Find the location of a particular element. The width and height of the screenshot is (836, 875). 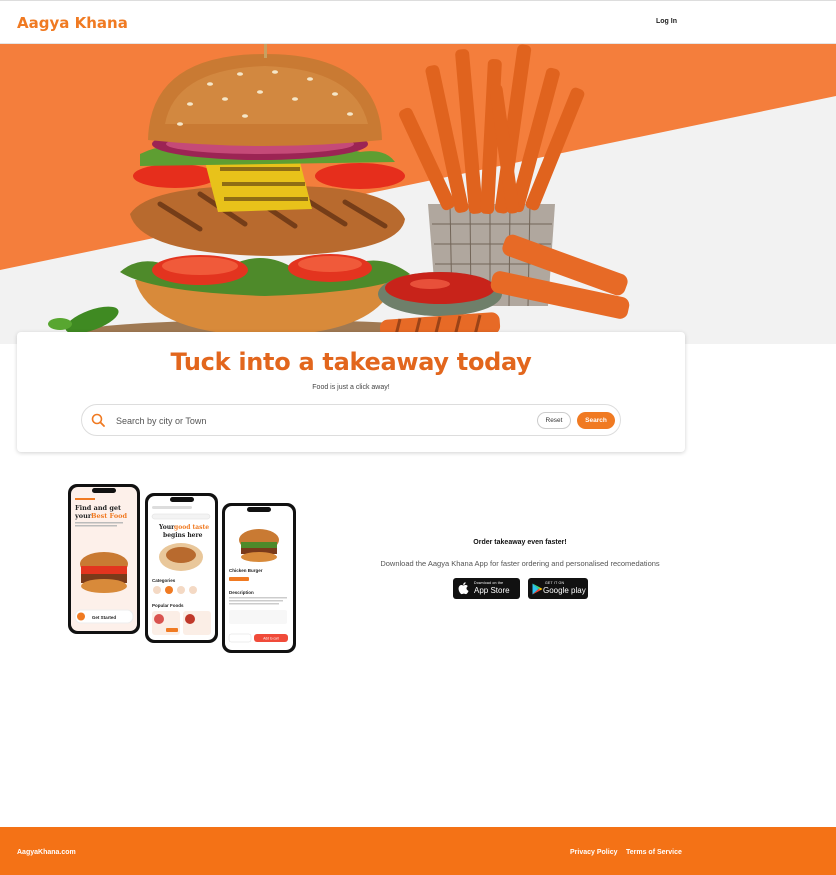

promo-title: Order takeaway even faster! is located at coordinates (520, 542).